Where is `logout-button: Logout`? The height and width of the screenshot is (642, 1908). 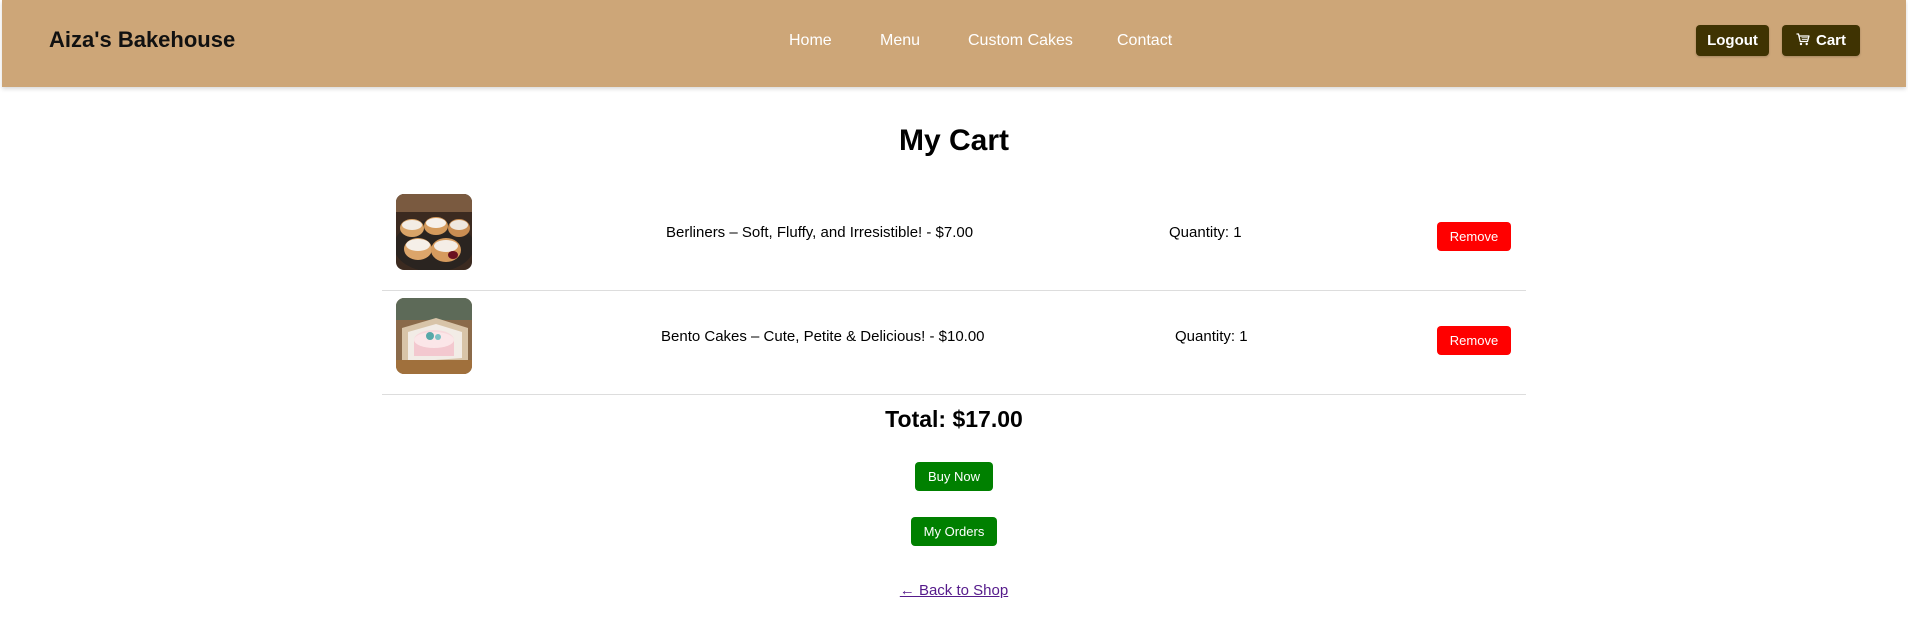 logout-button: Logout is located at coordinates (1732, 40).